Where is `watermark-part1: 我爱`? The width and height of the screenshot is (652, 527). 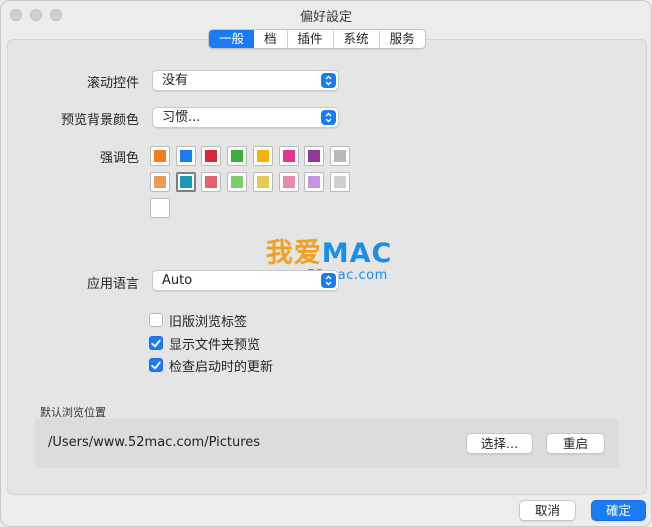 watermark-part1: 我爱 is located at coordinates (293, 253).